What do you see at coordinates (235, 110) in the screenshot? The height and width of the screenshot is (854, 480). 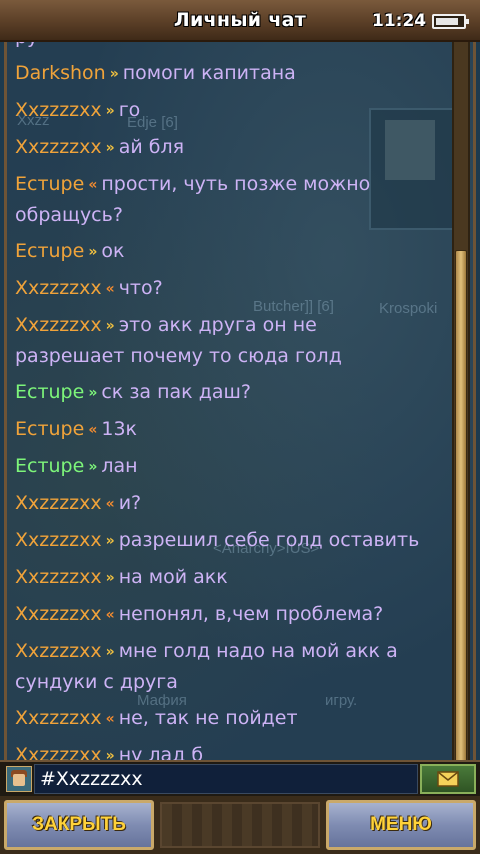 I see `chat-message: Xxzzzzxx» го` at bounding box center [235, 110].